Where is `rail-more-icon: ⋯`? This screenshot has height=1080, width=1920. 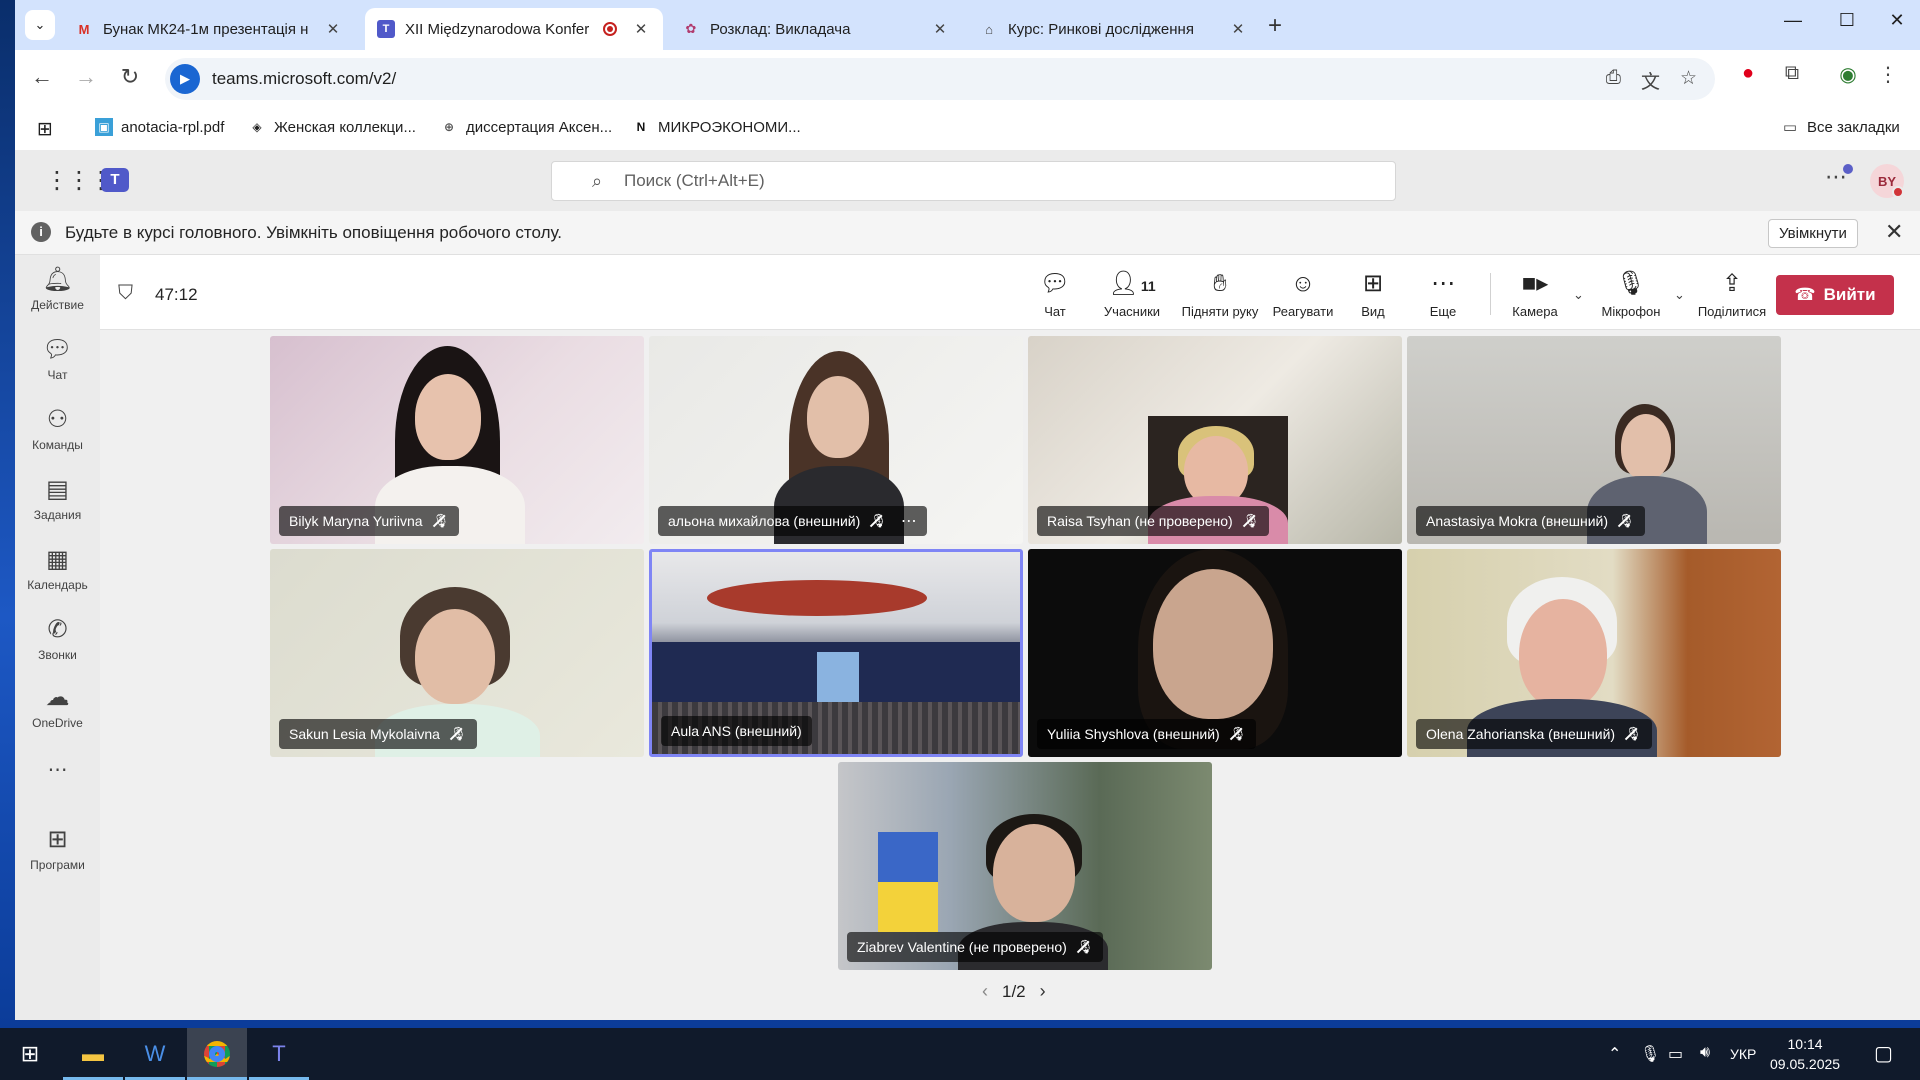 rail-more-icon: ⋯ is located at coordinates (57, 770).